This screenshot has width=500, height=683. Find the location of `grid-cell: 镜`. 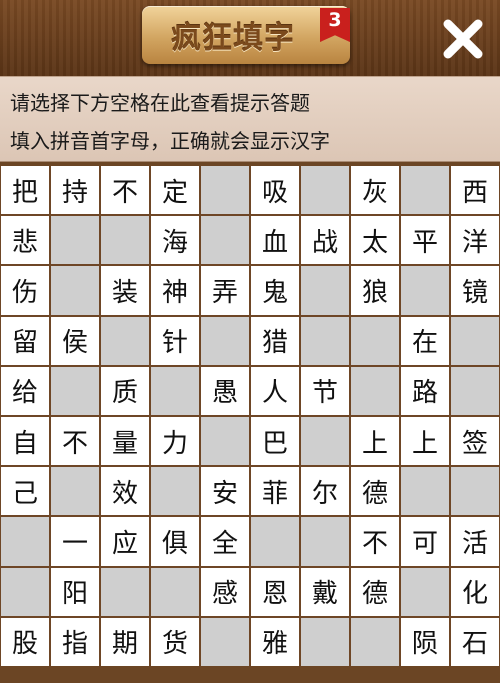

grid-cell: 镜 is located at coordinates (475, 290).